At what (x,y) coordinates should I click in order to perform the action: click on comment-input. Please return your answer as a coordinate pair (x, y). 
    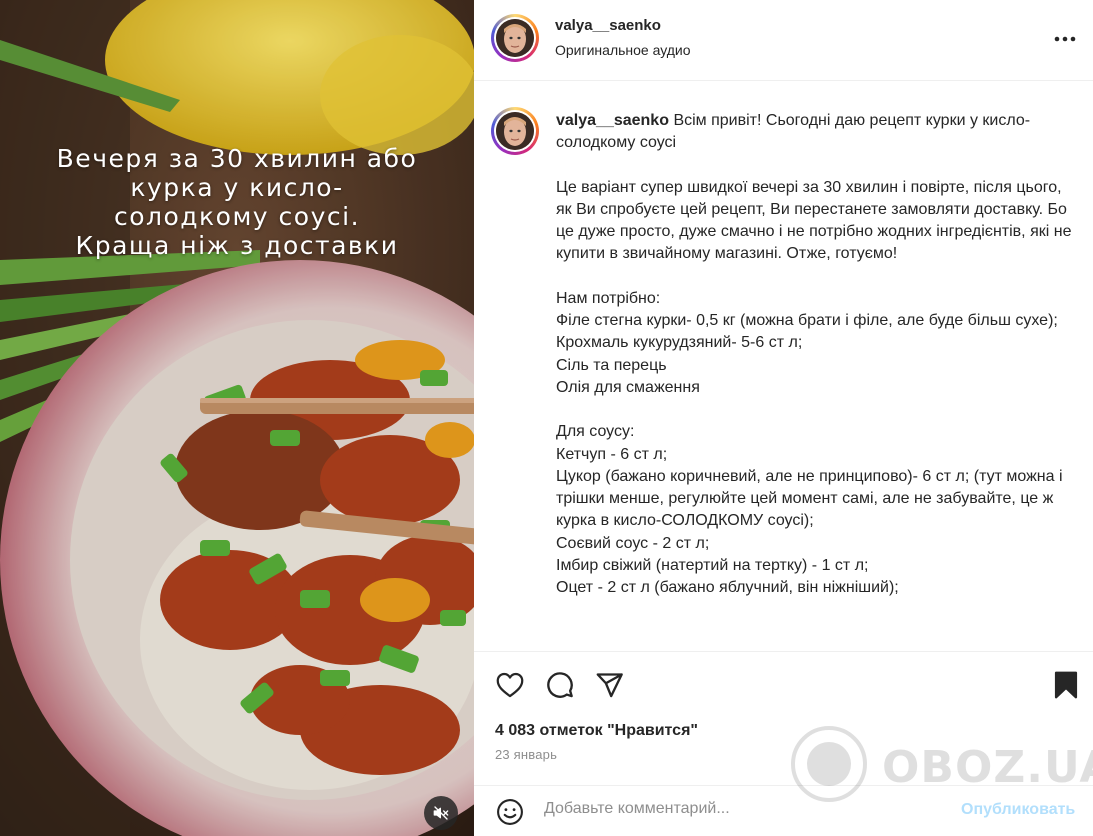
    Looking at the image, I should click on (744, 809).